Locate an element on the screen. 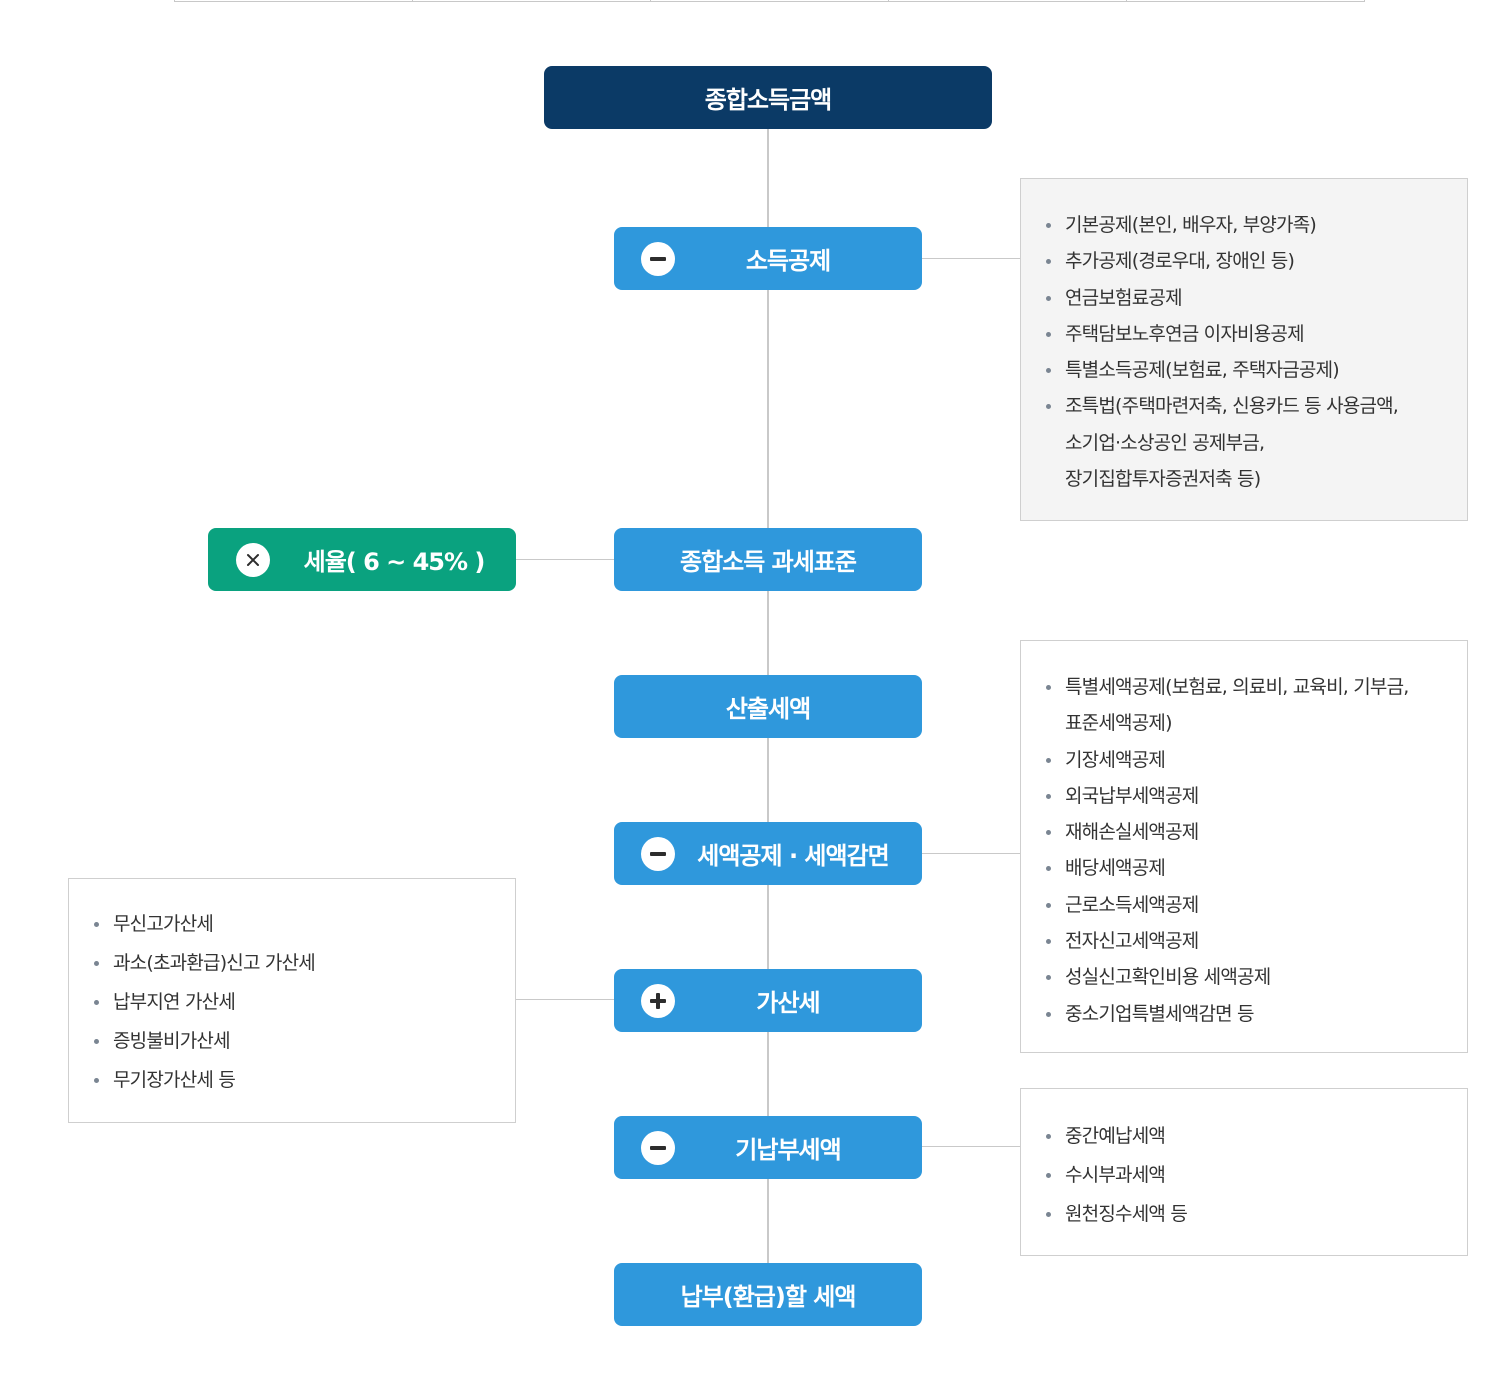 This screenshot has width=1512, height=1388. payable-tax-node: 납부(환급)할 세액 is located at coordinates (768, 1294).